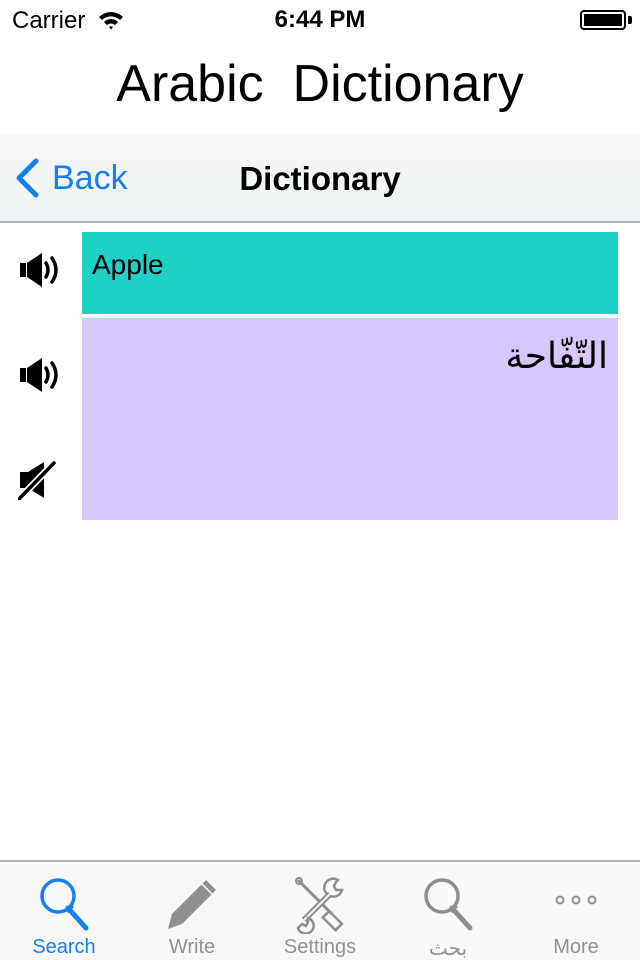 The width and height of the screenshot is (640, 960). Describe the element at coordinates (41, 480) in the screenshot. I see `speaker-muted-icon` at that location.